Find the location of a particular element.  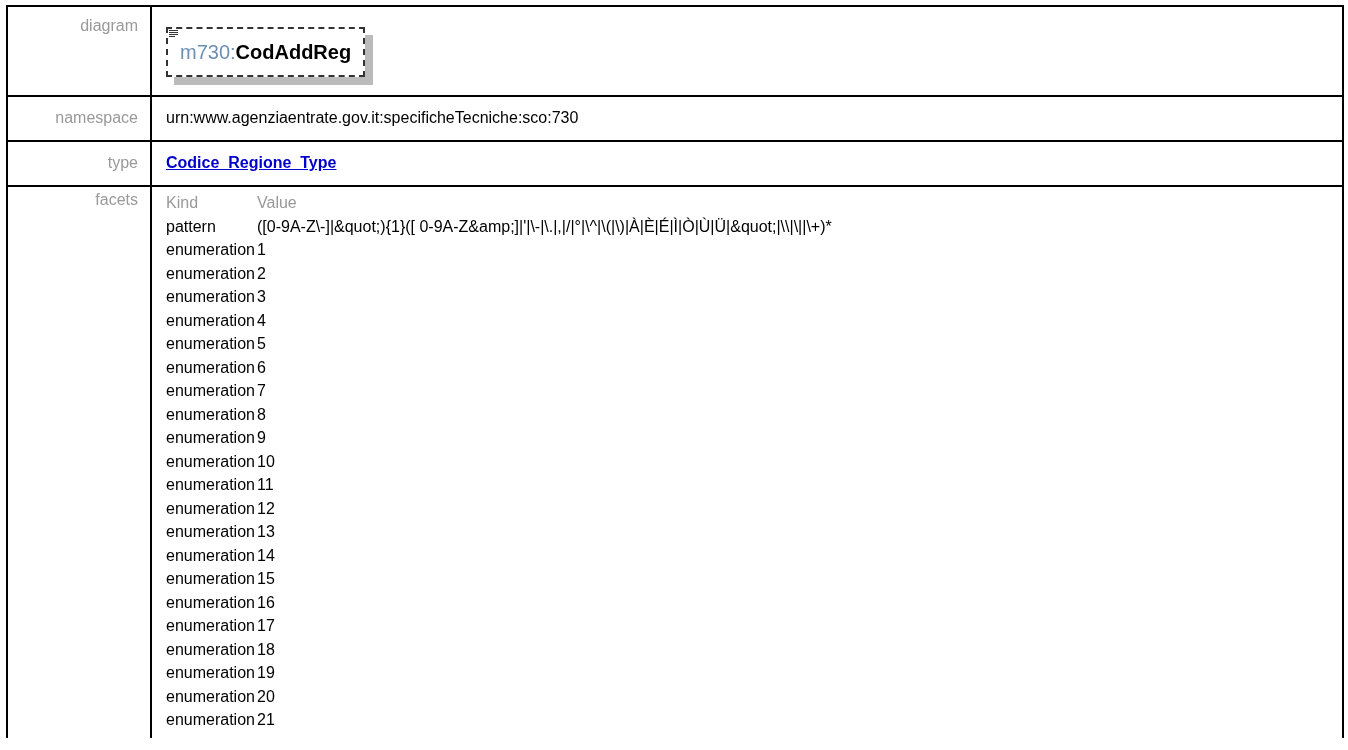

facet-value: 2 is located at coordinates (262, 273).